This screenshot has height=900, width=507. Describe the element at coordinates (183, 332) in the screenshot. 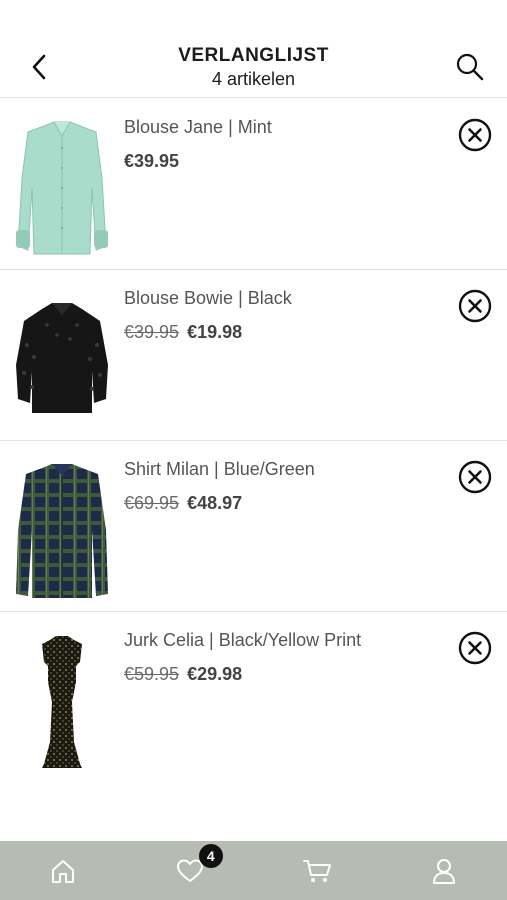

I see `price-row: €39.95 €19.98` at that location.